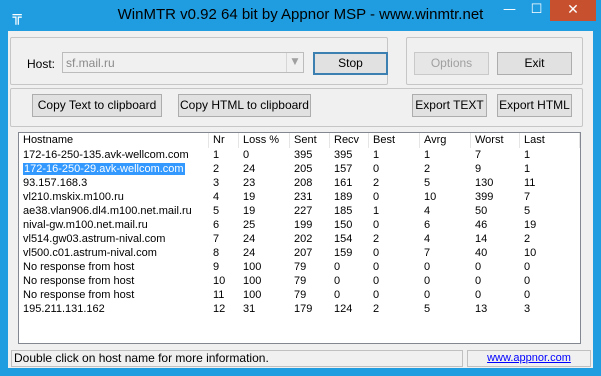 The width and height of the screenshot is (601, 376). What do you see at coordinates (303, 225) in the screenshot?
I see `cell-sent: 199` at bounding box center [303, 225].